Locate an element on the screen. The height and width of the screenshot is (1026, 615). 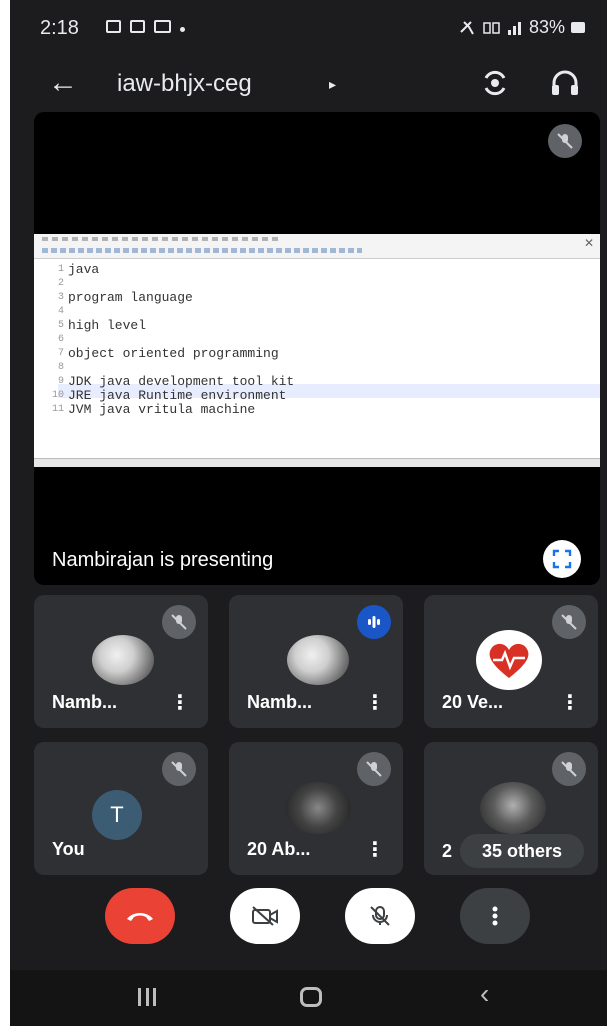
close-icon: ✕ is located at coordinates (588, 243).